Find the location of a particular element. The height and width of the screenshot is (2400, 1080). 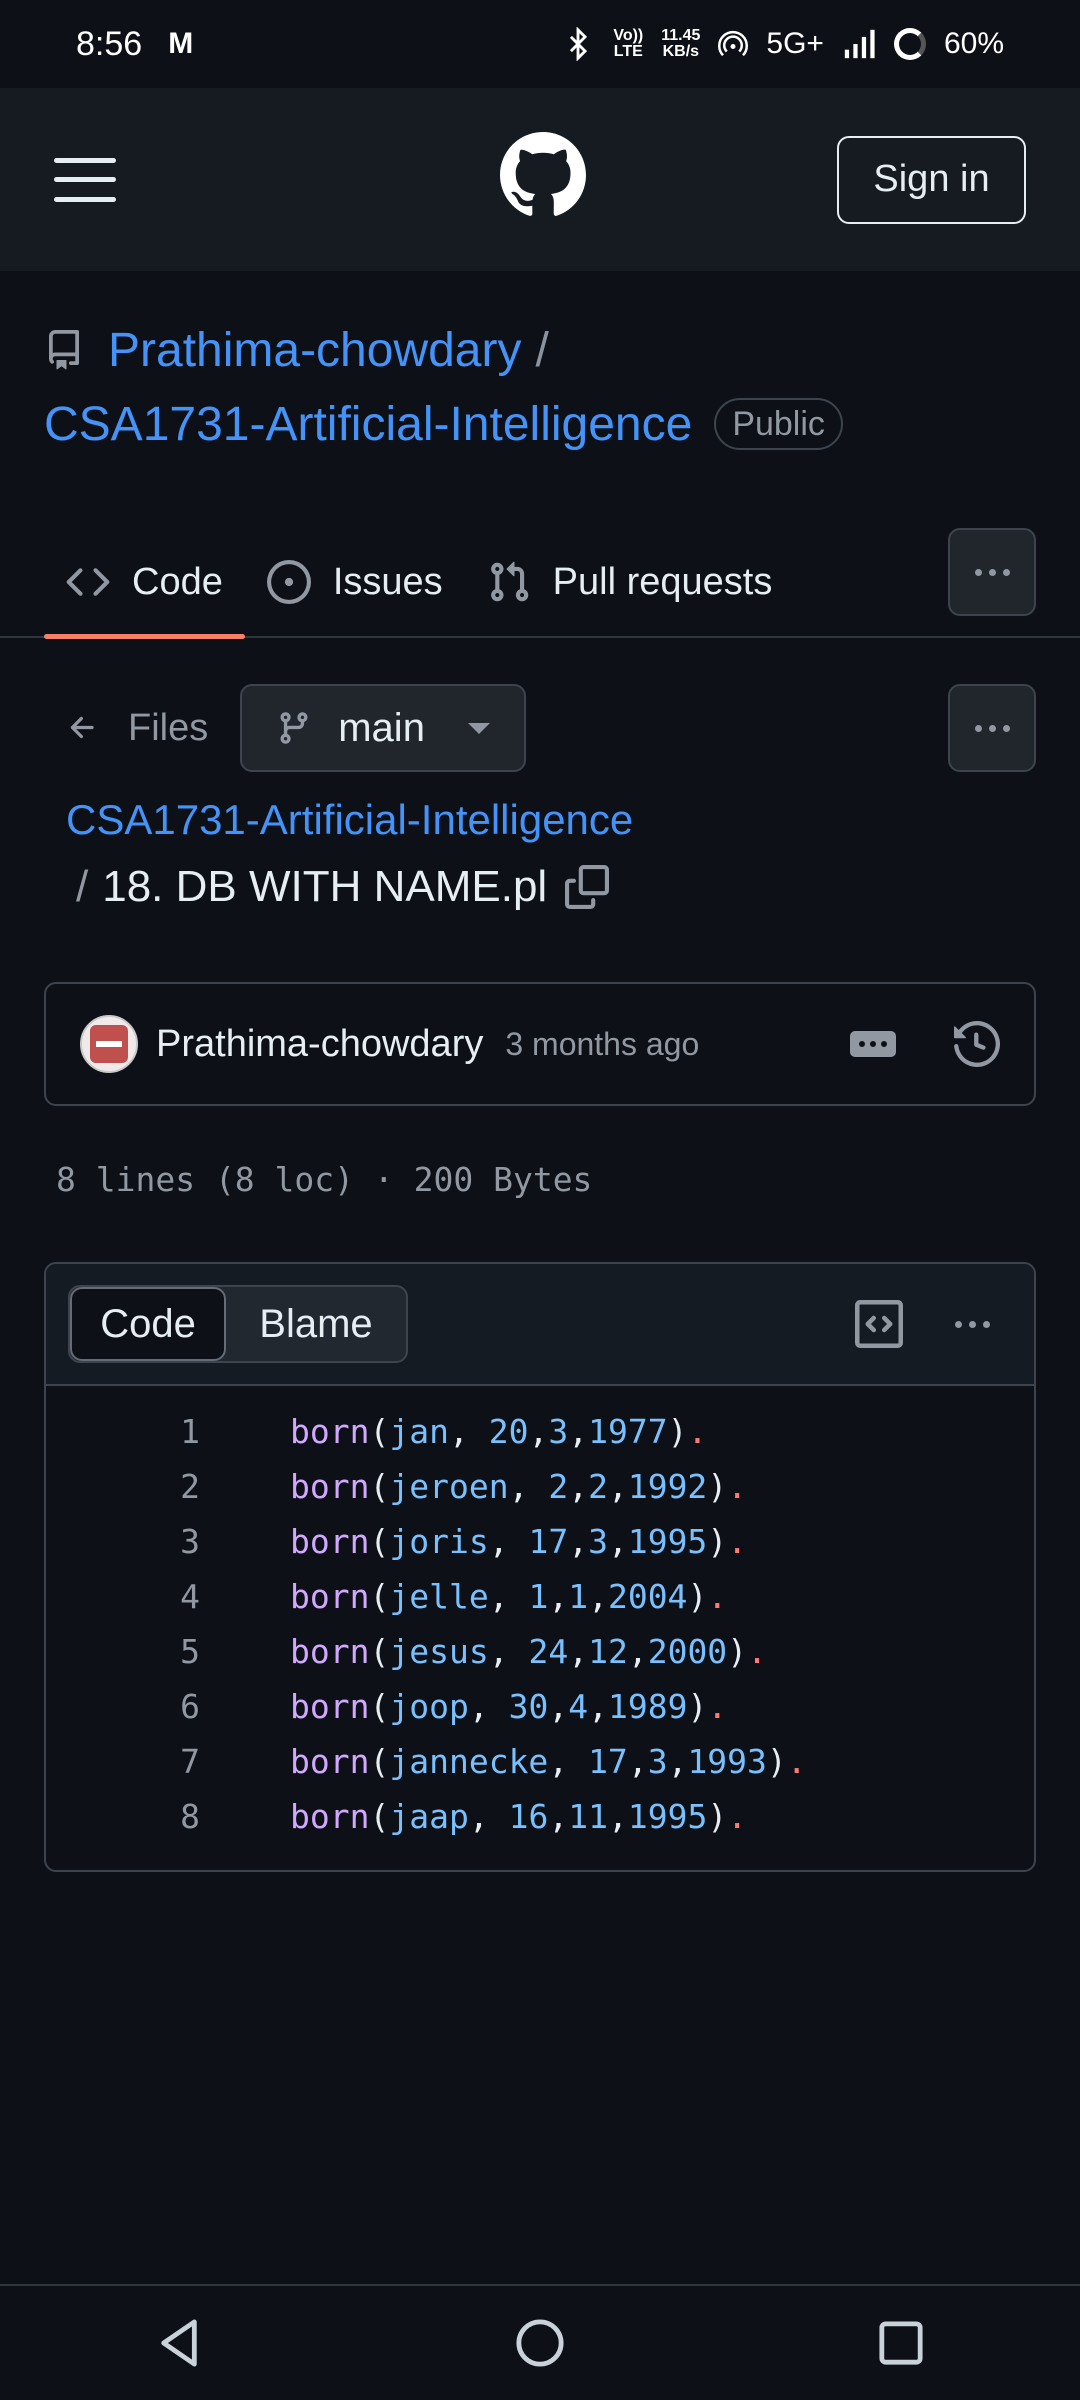

files-back-button: Files is located at coordinates (137, 728).